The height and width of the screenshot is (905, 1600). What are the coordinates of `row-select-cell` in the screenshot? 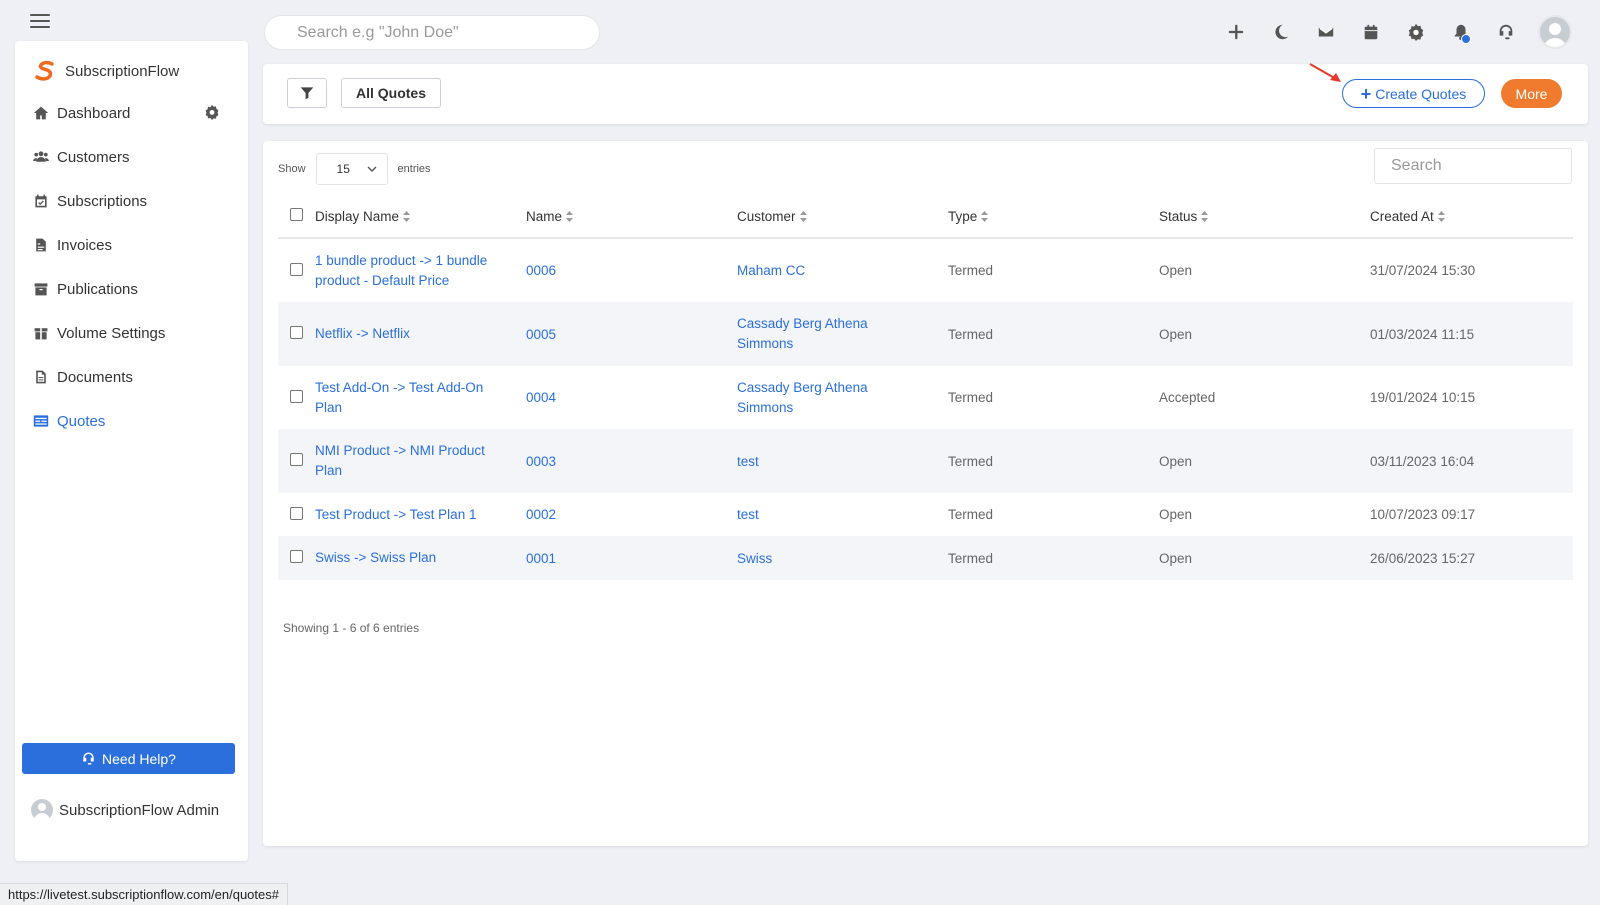 It's located at (296, 397).